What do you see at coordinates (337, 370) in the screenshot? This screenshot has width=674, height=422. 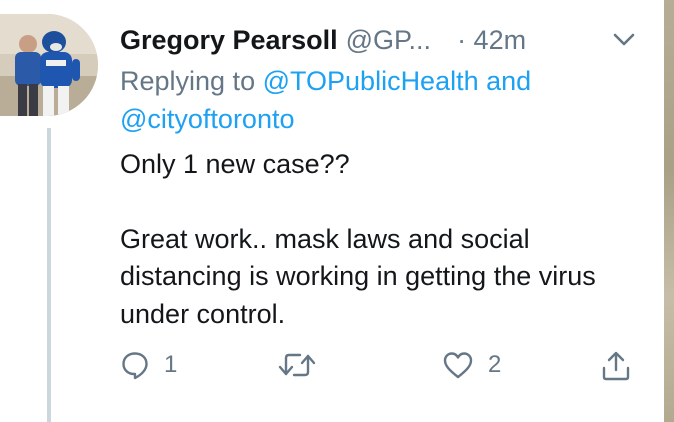 I see `action-bar: 1 2` at bounding box center [337, 370].